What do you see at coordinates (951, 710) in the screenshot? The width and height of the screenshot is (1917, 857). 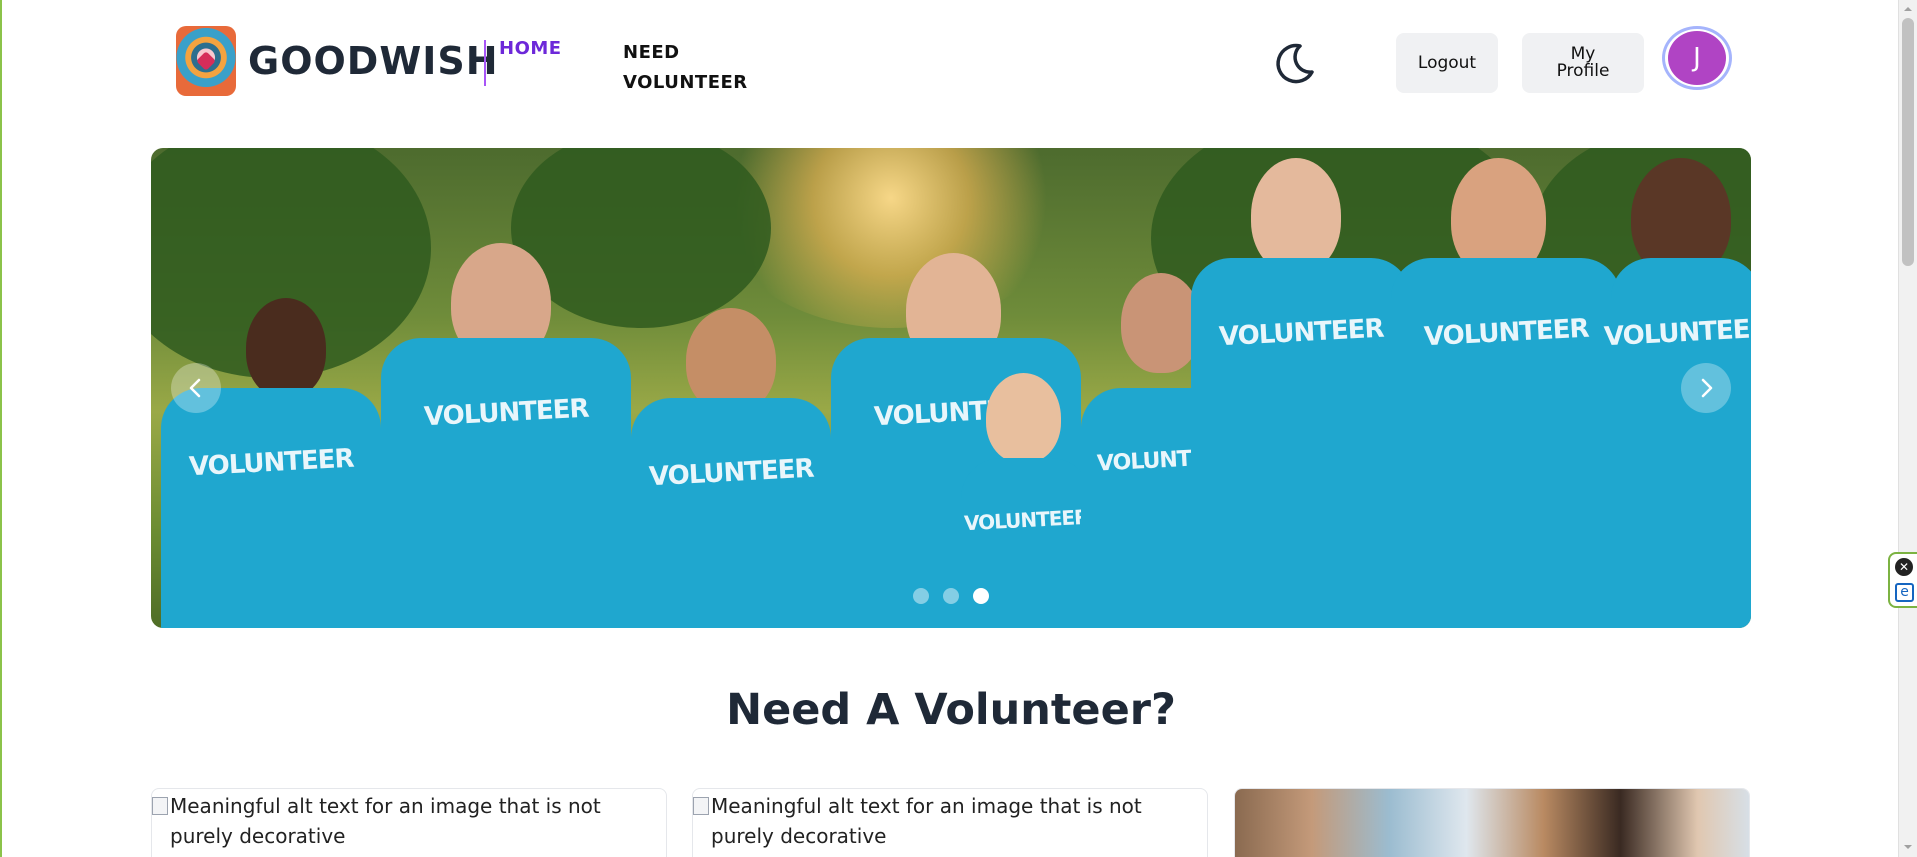 I see `section-title: Need A Volunteer?` at bounding box center [951, 710].